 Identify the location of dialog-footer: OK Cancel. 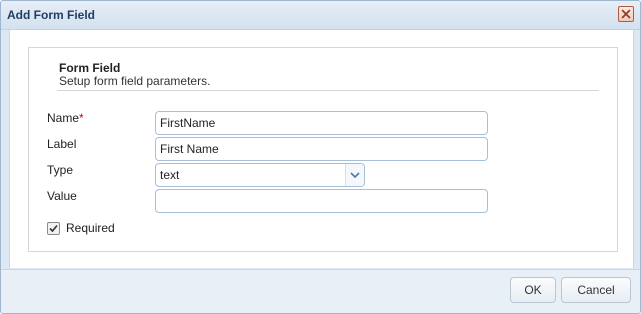
(320, 291).